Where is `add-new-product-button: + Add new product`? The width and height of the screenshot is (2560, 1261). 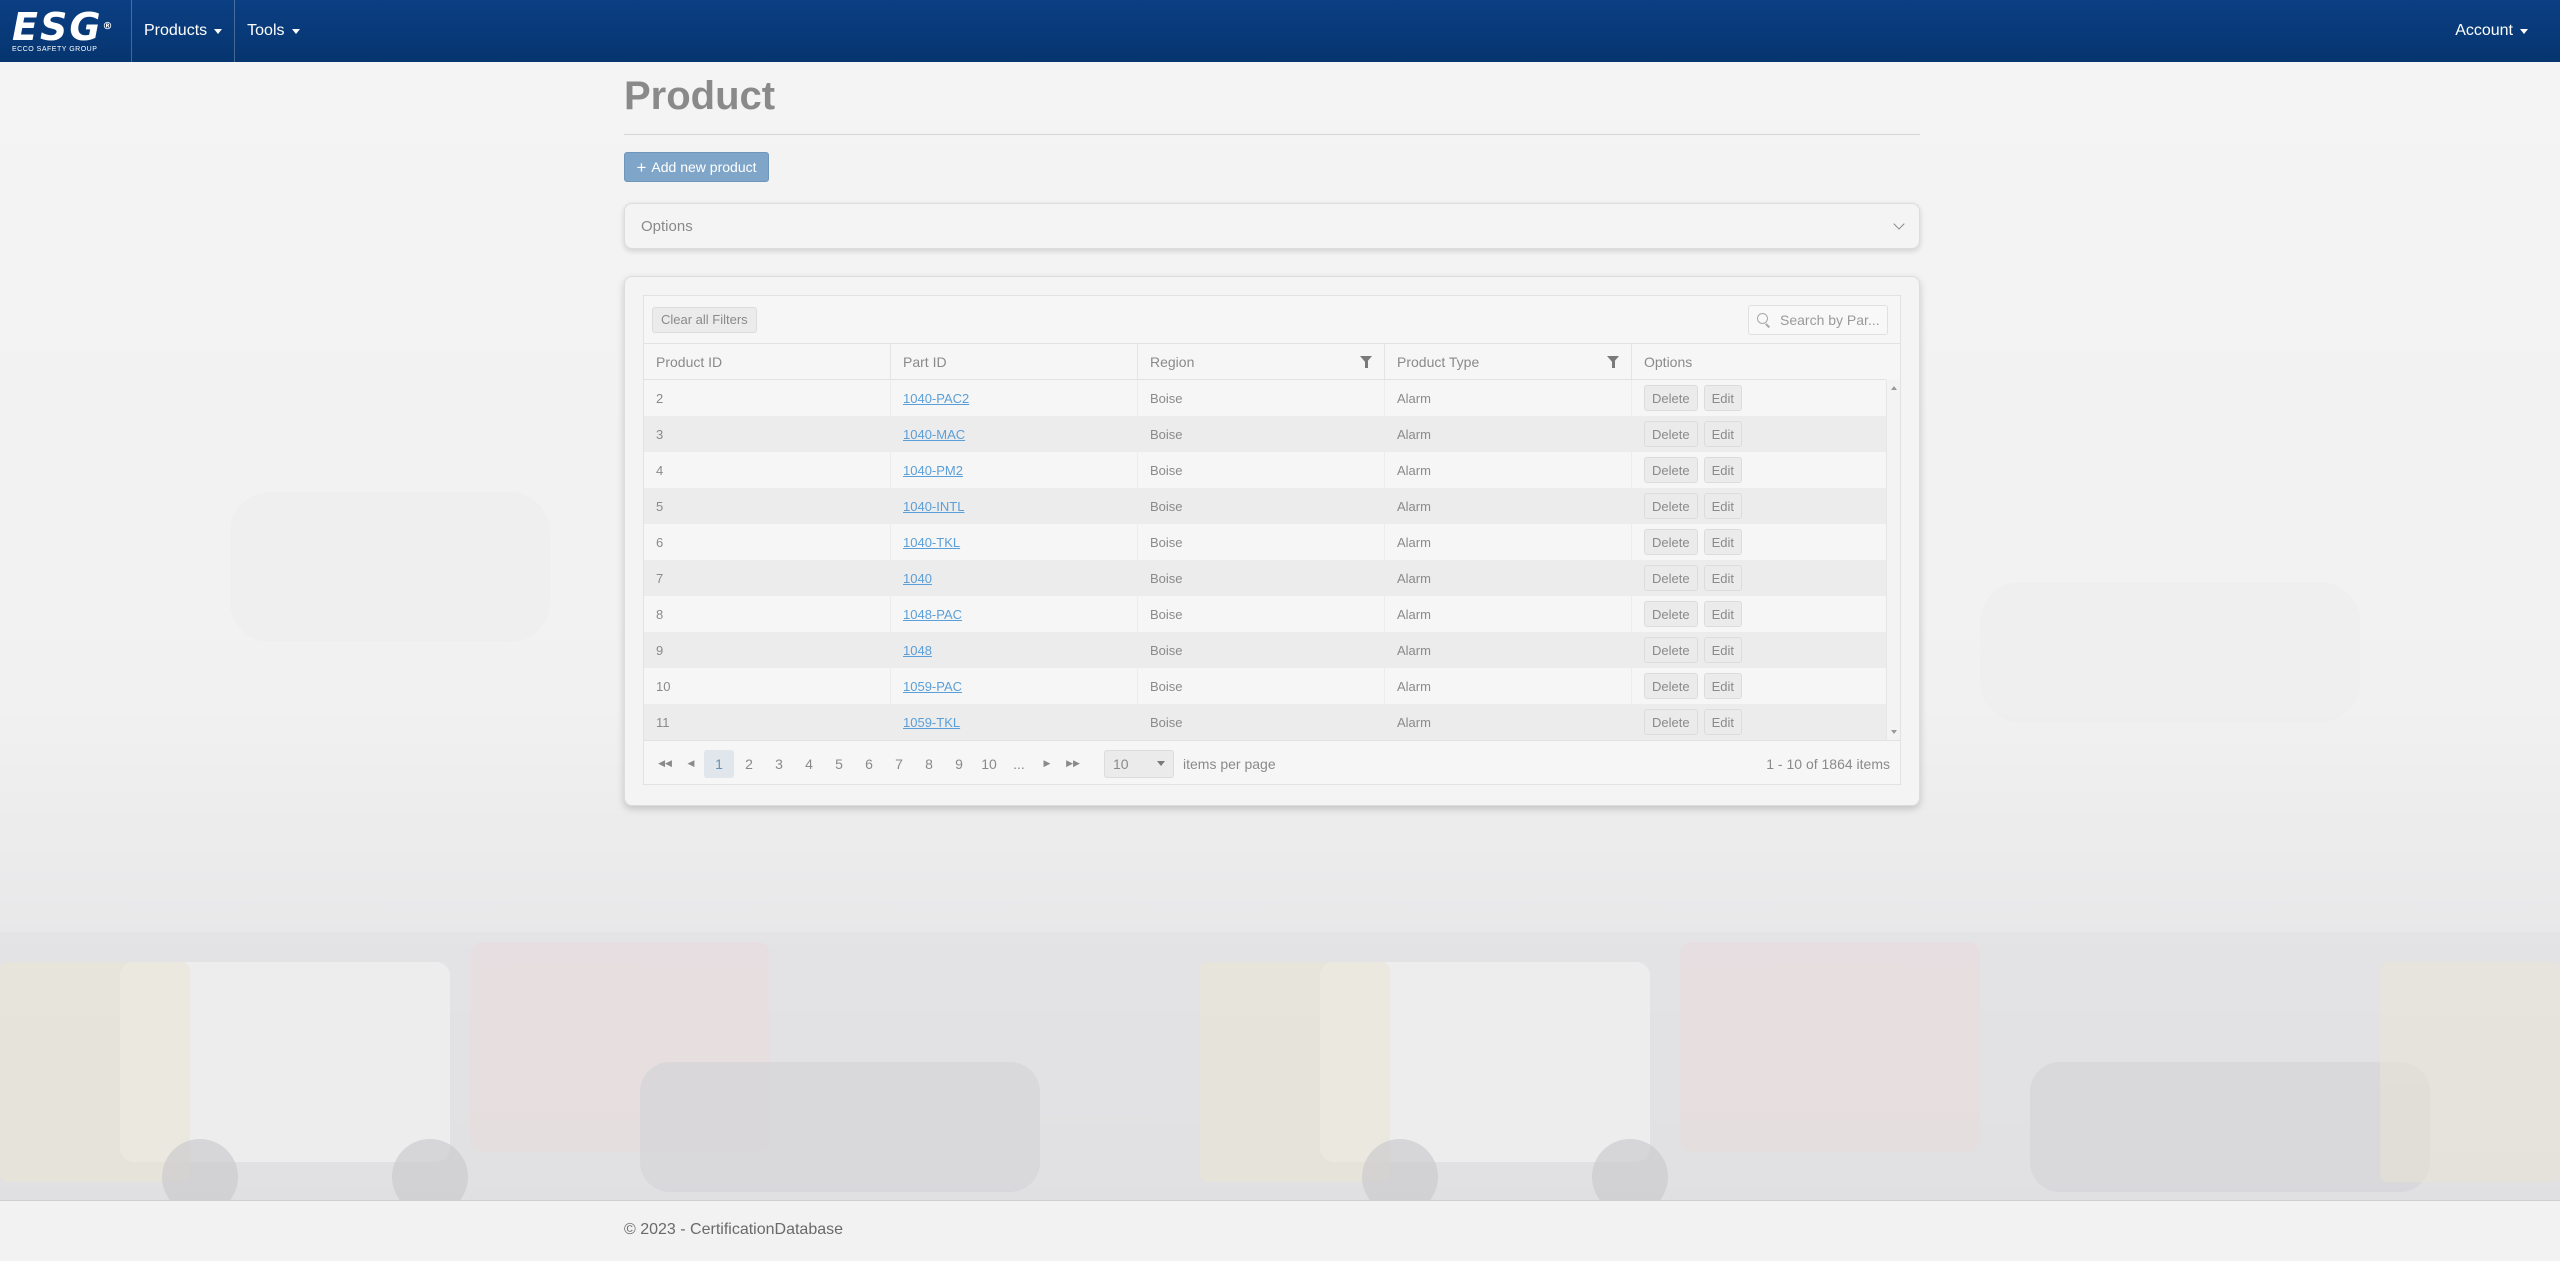
add-new-product-button: + Add new product is located at coordinates (696, 167).